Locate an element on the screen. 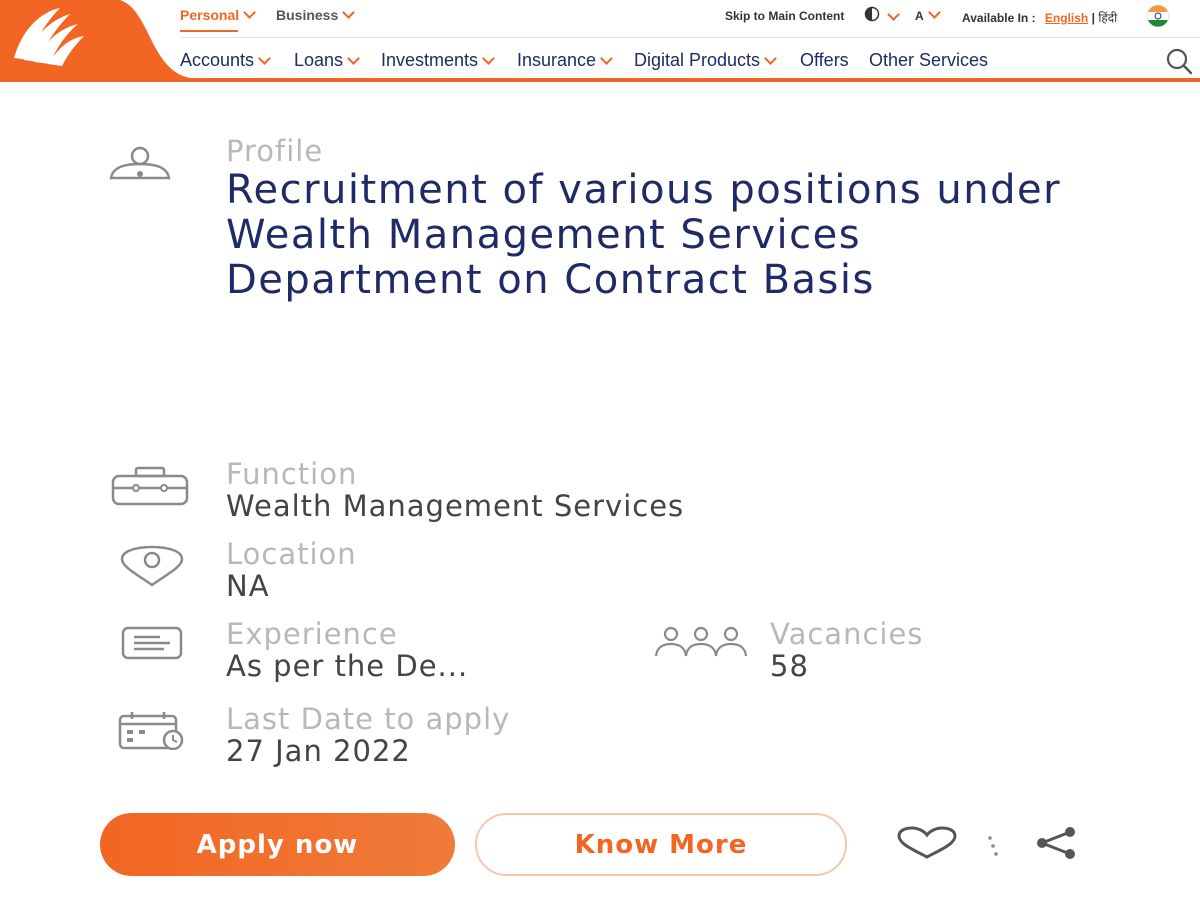 This screenshot has width=1200, height=900. people-group-icon is located at coordinates (701, 641).